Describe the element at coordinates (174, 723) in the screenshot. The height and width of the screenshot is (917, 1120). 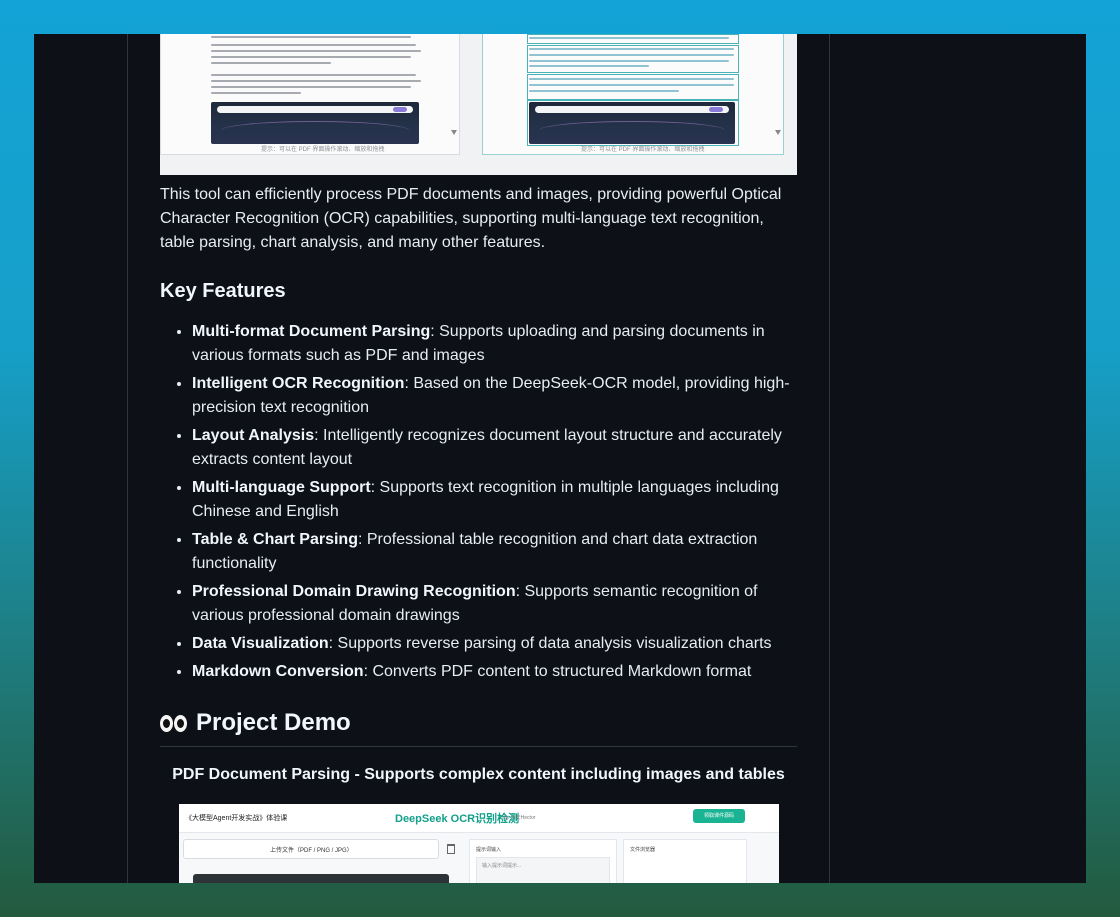
I see `eyes-icon` at that location.